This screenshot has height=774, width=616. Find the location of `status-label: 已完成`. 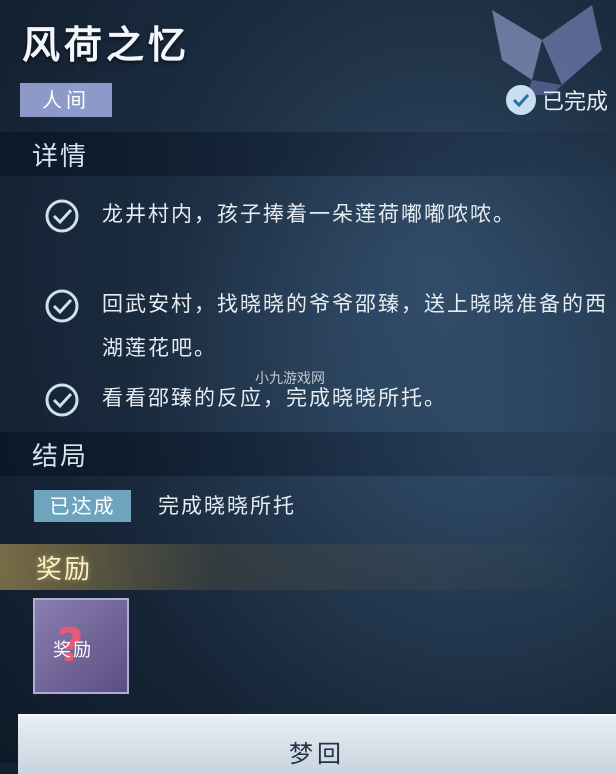

status-label: 已完成 is located at coordinates (574, 102).